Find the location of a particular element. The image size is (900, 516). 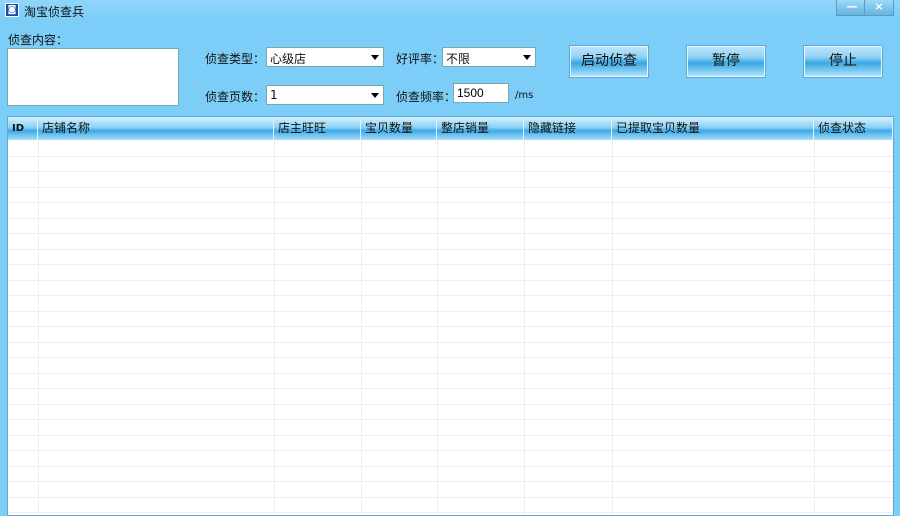

pause-button: 暂停 is located at coordinates (726, 61).